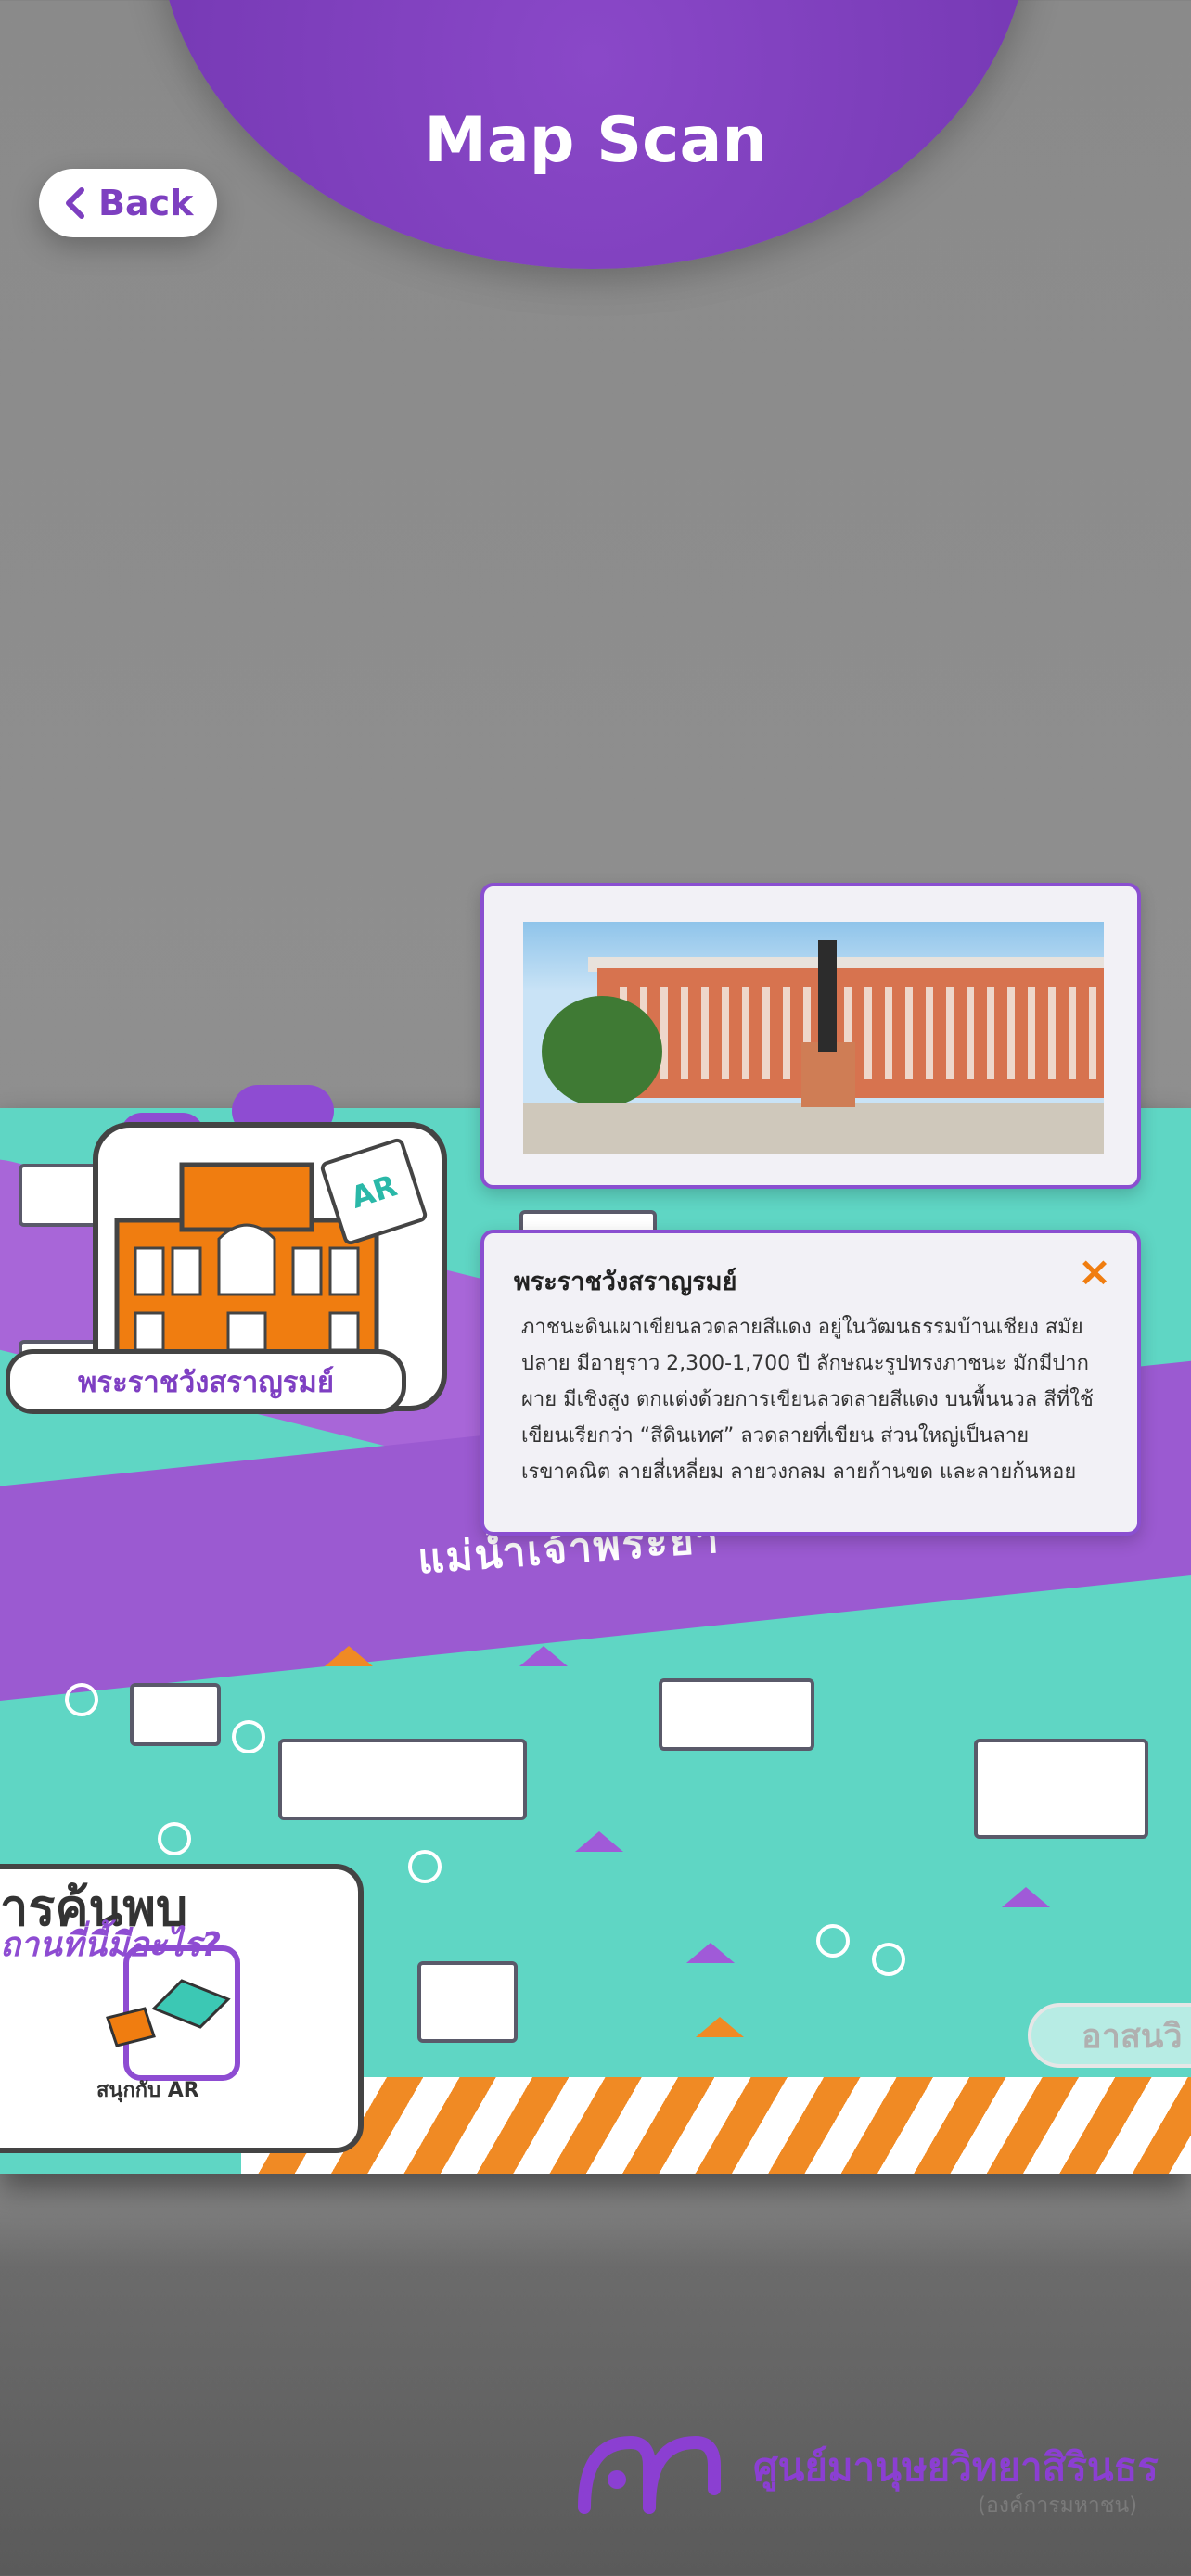 The image size is (1191, 2576). What do you see at coordinates (402, 1780) in the screenshot?
I see `map-temple` at bounding box center [402, 1780].